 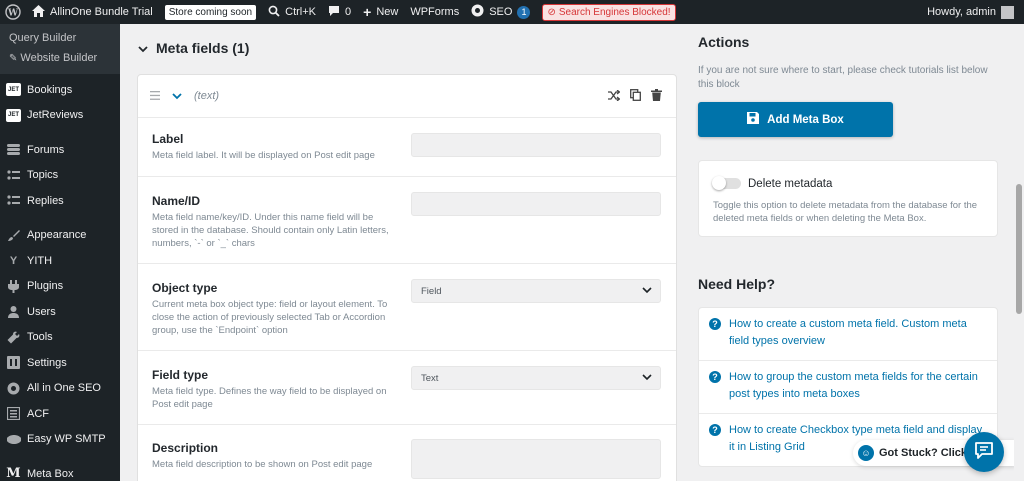 What do you see at coordinates (524, 12) in the screenshot?
I see `seo-notification-badge: 1` at bounding box center [524, 12].